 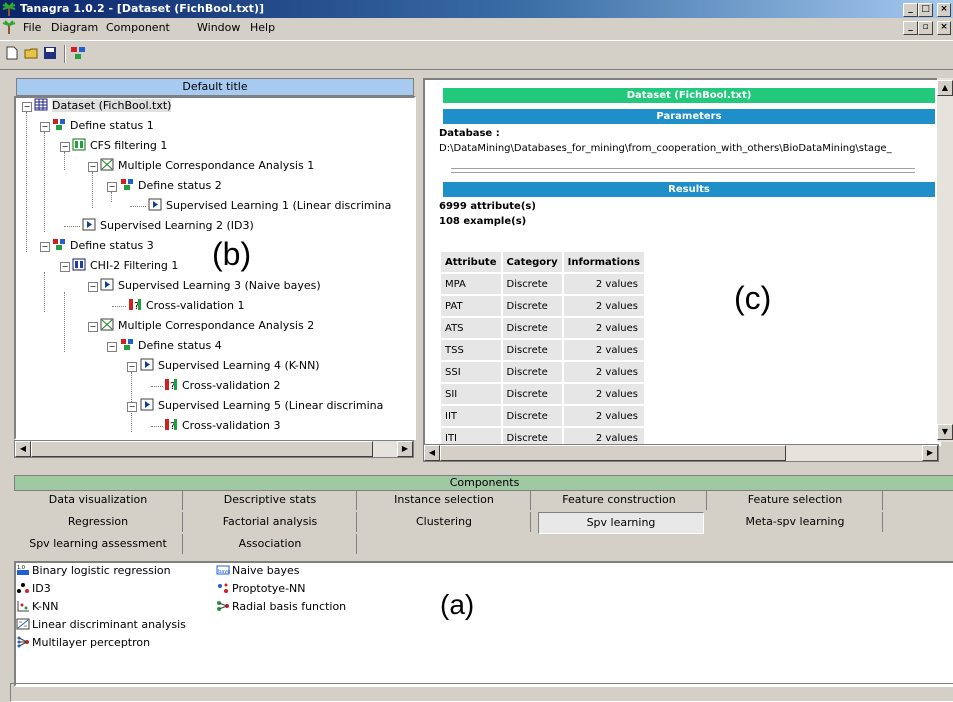 I want to click on cross-validation-icon: ?, so click(x=171, y=385).